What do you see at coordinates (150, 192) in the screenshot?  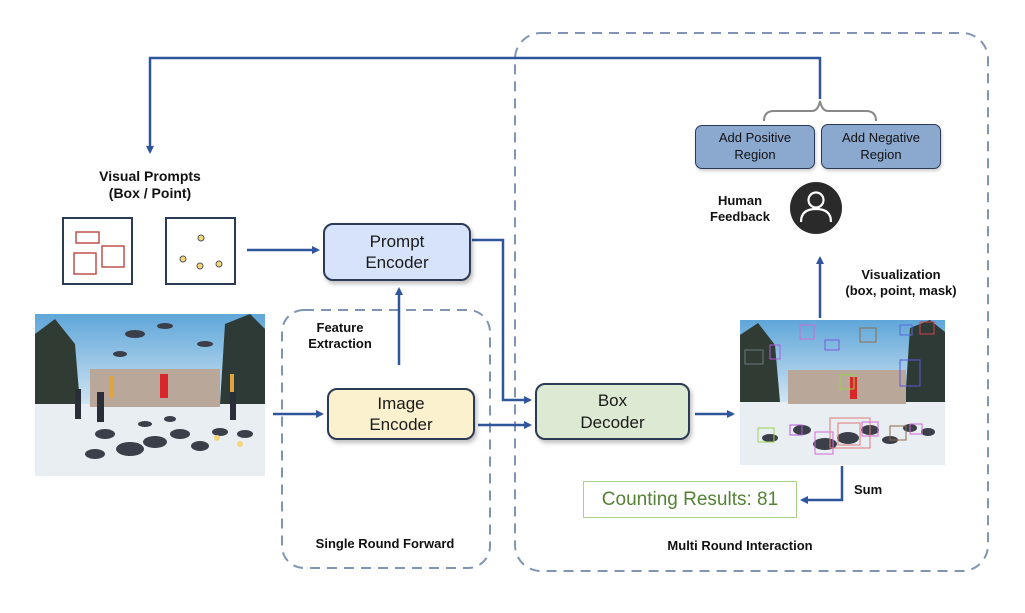 I see `visual-prompts-title-line2: (Box / Point)` at bounding box center [150, 192].